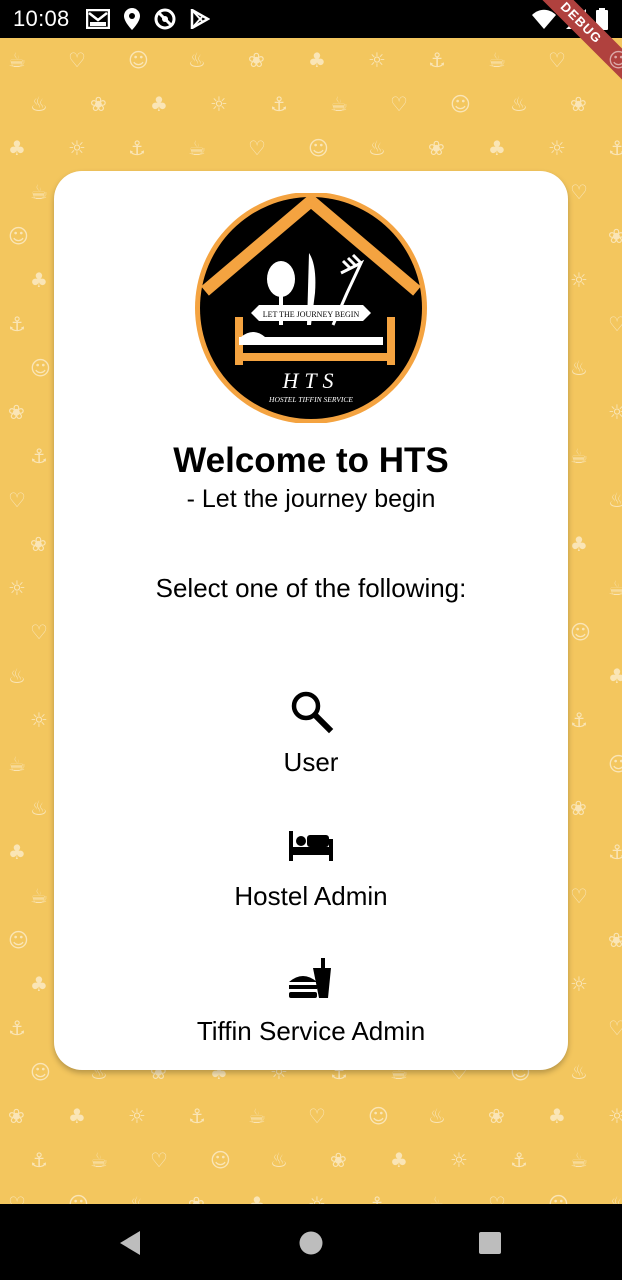  I want to click on logo-abbr: HTS, so click(310, 380).